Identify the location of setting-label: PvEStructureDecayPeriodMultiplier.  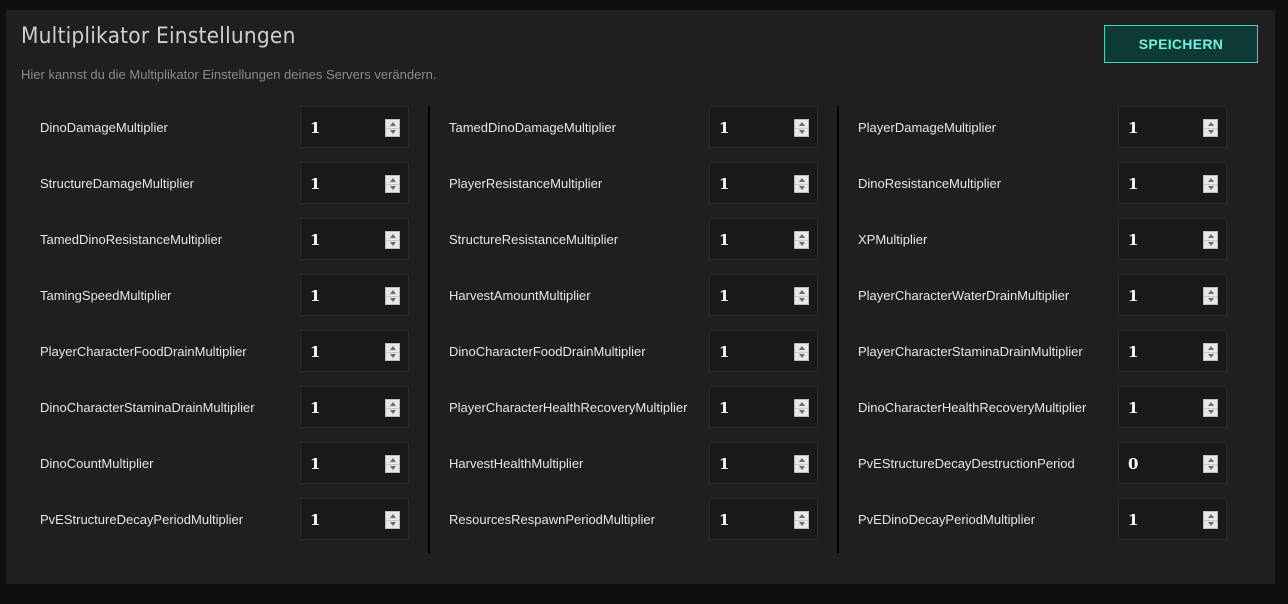
(142, 519).